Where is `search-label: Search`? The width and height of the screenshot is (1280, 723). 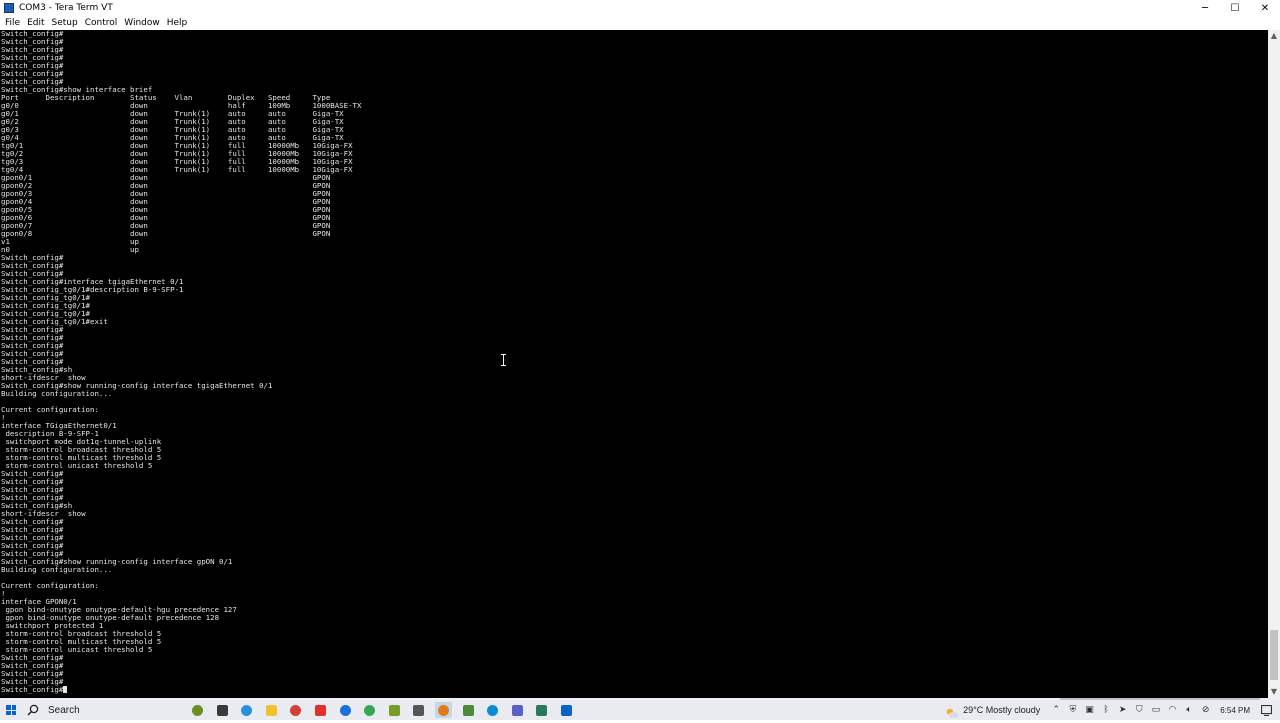
search-label: Search is located at coordinates (64, 710).